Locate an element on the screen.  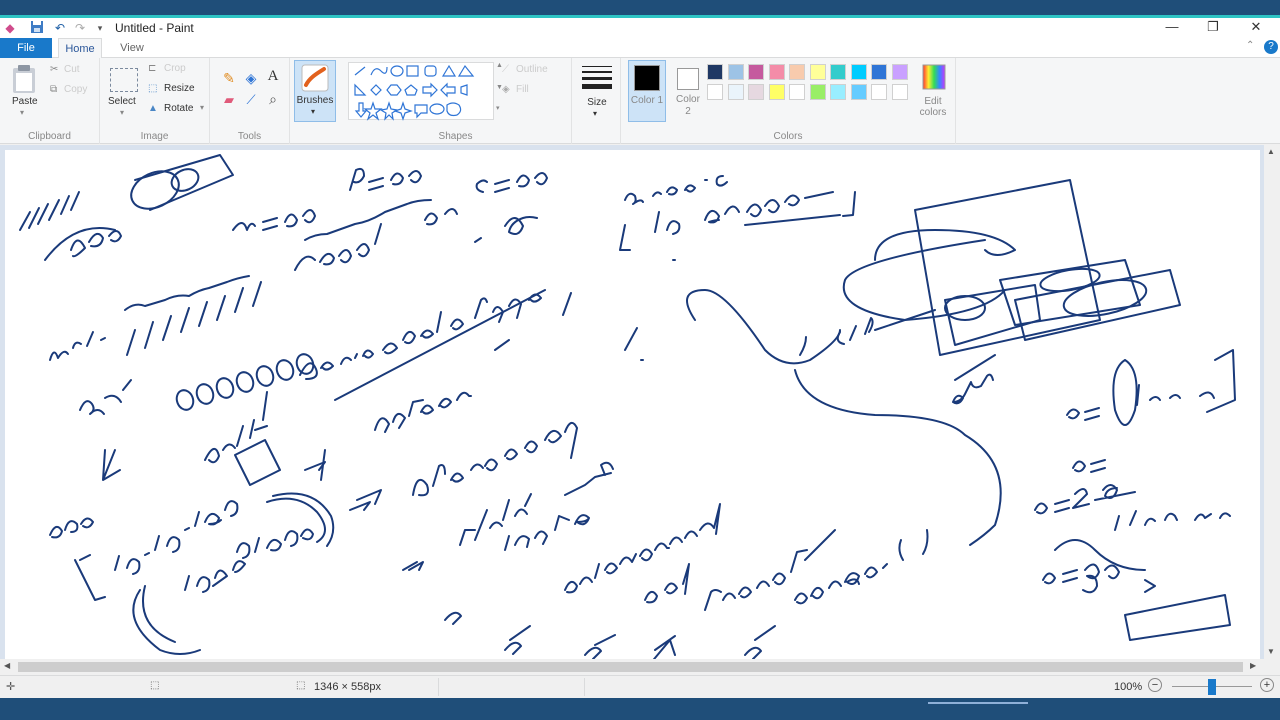
color1-label: Color 1 is located at coordinates (647, 100).